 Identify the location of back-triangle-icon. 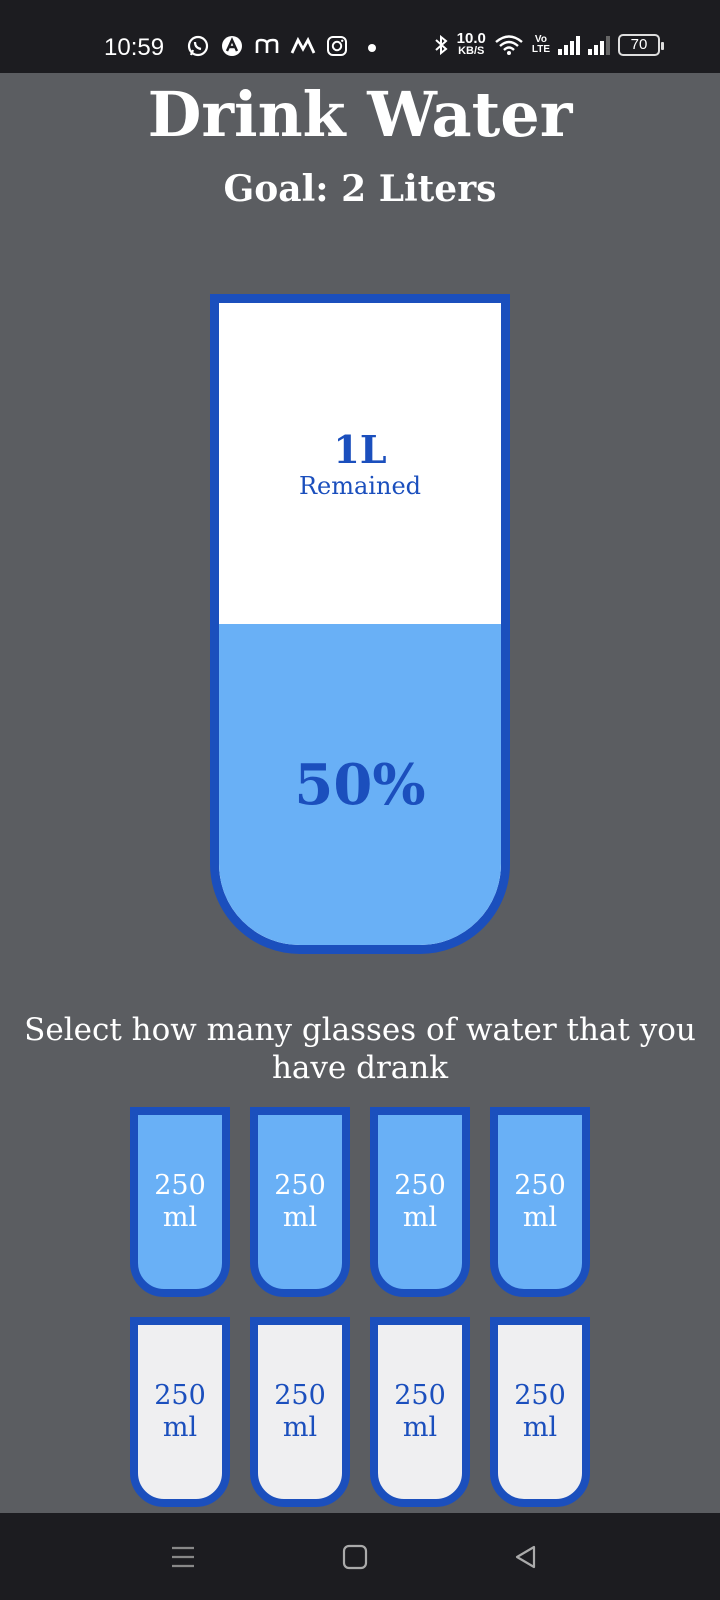
(525, 1557).